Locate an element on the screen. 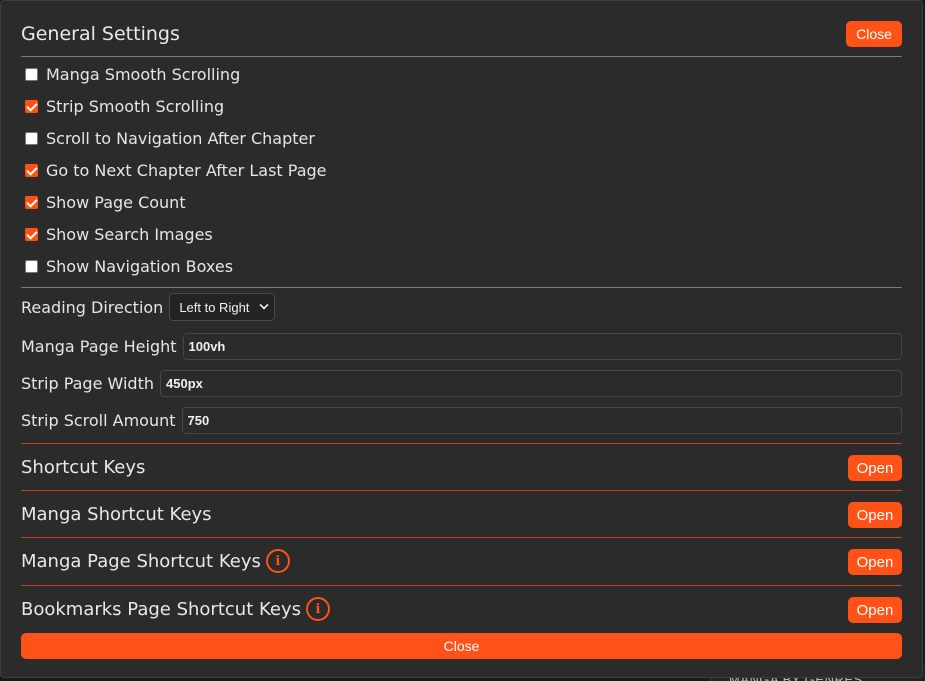  checkbox-label: Show Page Count is located at coordinates (116, 202).